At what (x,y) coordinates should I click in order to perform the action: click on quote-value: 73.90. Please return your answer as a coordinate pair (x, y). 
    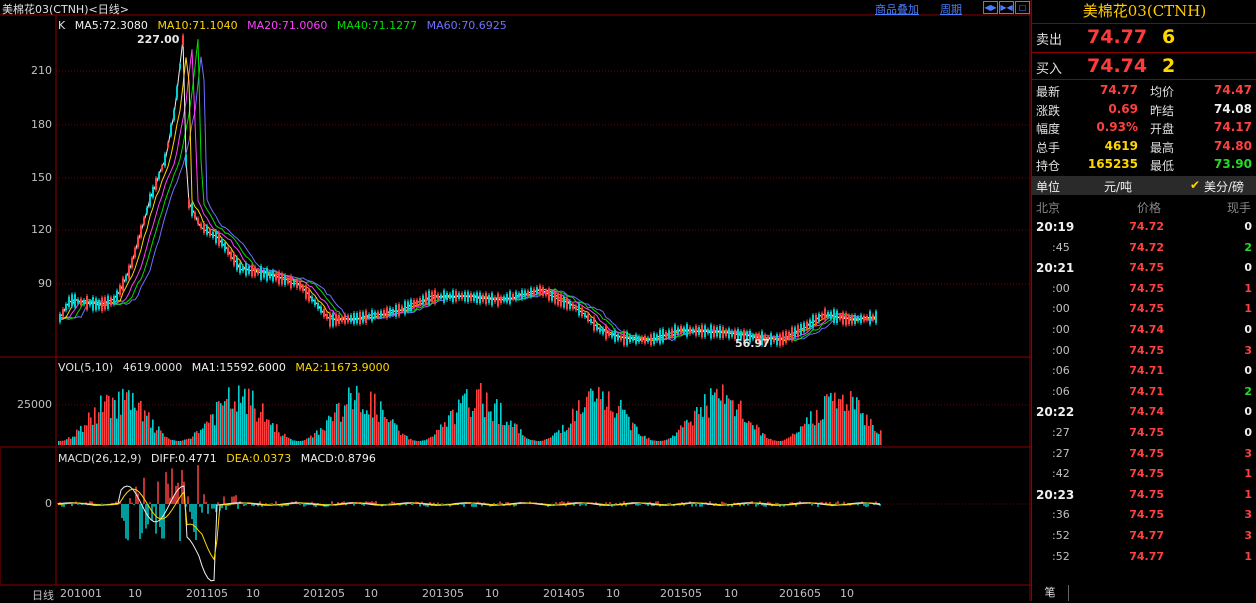
    Looking at the image, I should click on (1233, 164).